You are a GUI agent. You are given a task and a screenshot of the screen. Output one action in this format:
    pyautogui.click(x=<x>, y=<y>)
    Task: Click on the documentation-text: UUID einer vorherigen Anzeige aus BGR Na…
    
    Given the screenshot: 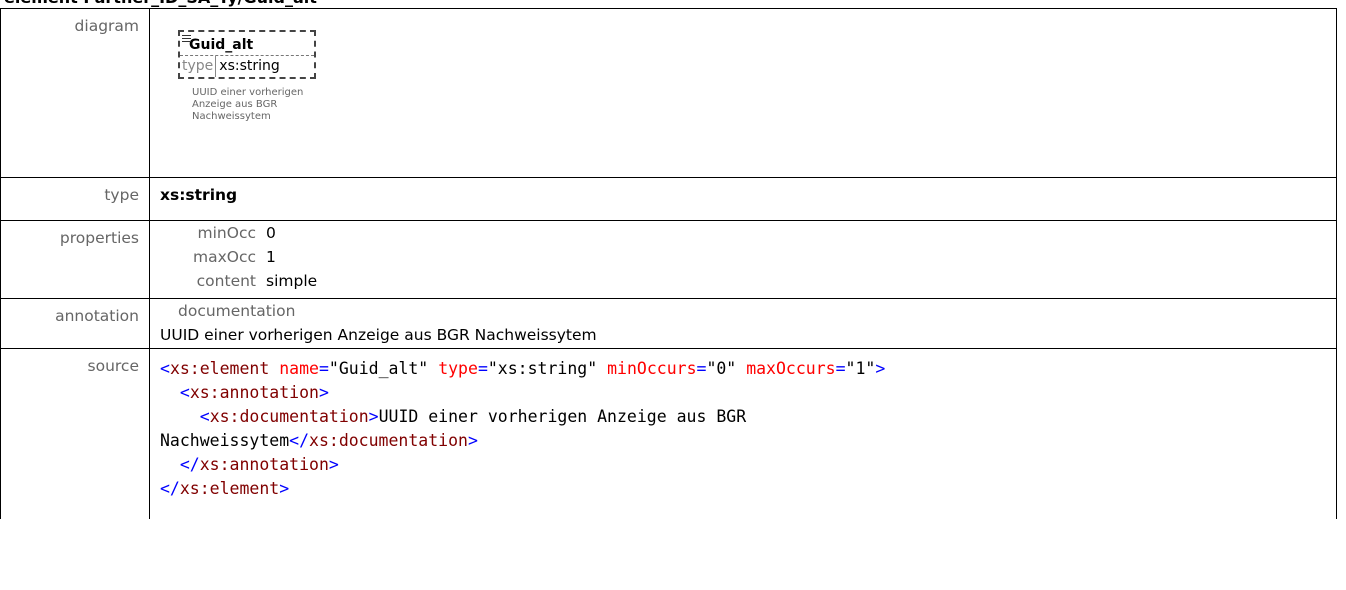 What is the action you would take?
    pyautogui.click(x=378, y=335)
    